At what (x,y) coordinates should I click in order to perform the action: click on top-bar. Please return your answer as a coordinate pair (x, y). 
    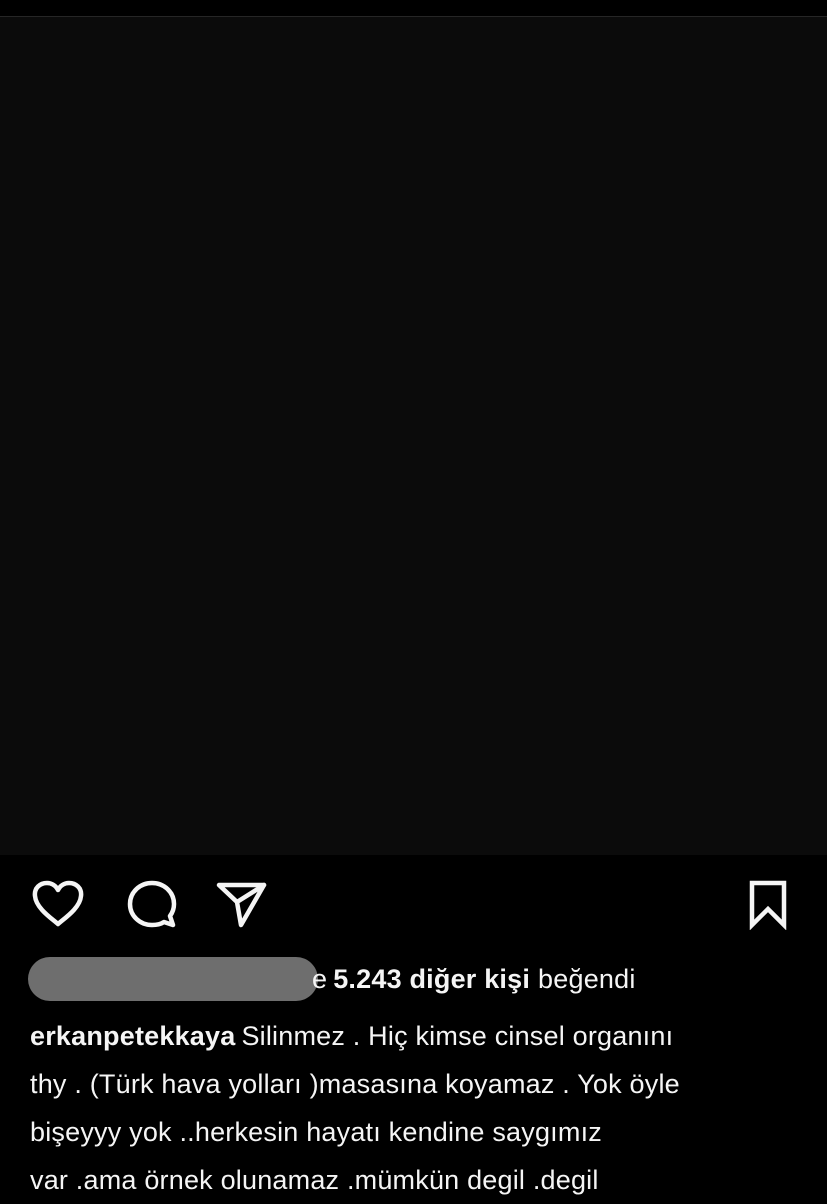
    Looking at the image, I should click on (413, 8).